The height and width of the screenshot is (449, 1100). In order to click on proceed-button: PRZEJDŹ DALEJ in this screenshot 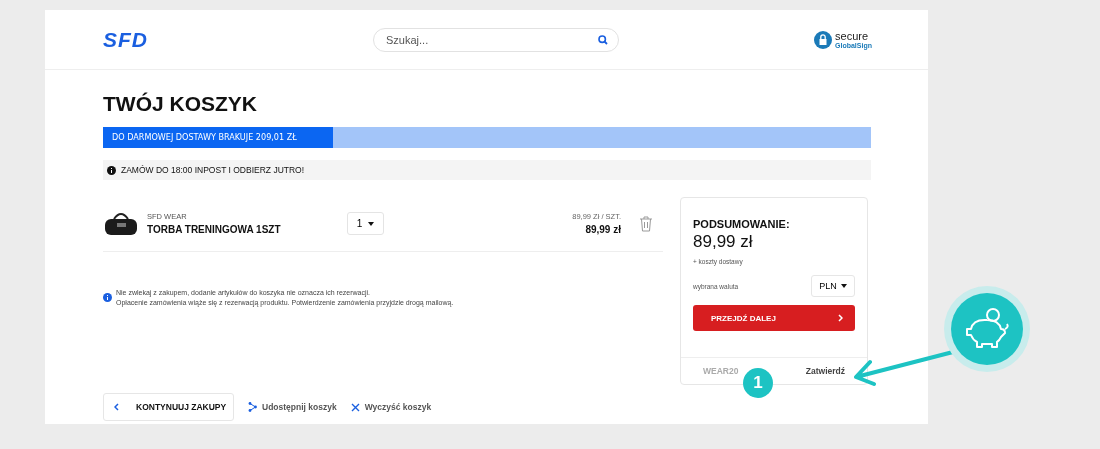, I will do `click(774, 318)`.